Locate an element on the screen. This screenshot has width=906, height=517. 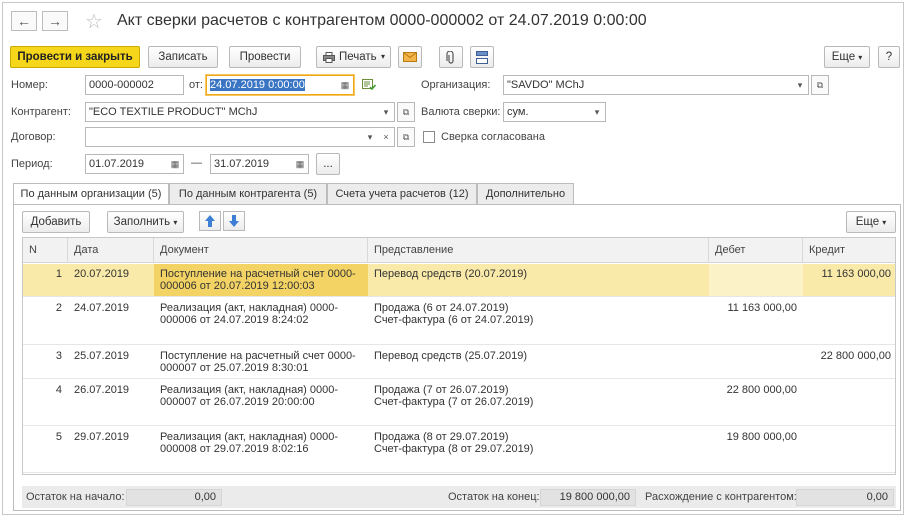
structure-button is located at coordinates (482, 57).